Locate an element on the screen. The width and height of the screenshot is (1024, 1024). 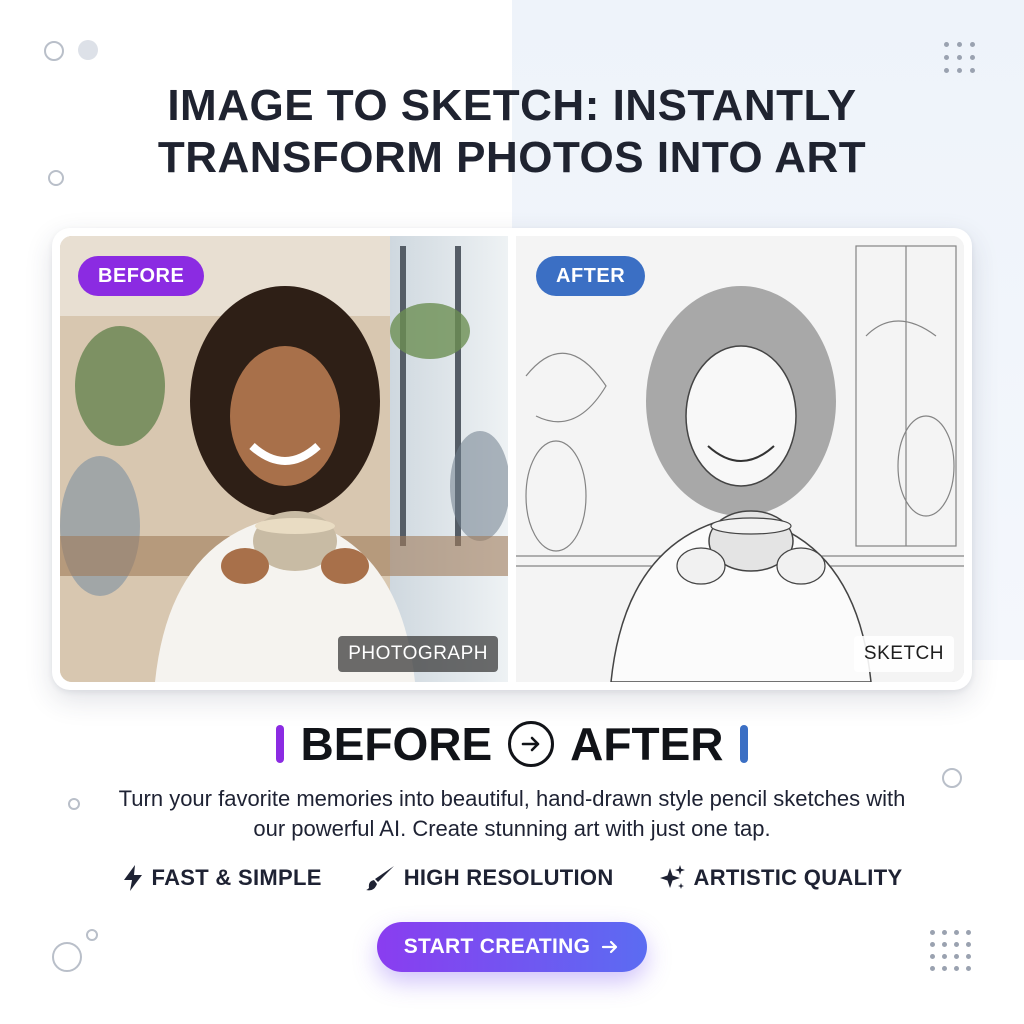
lightning-bolt-icon is located at coordinates (132, 878).